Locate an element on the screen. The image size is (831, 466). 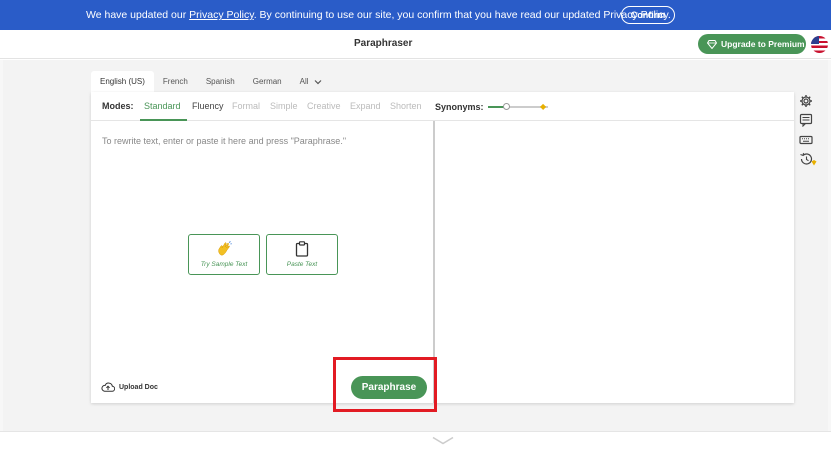
page-title: Paraphraser is located at coordinates (383, 43).